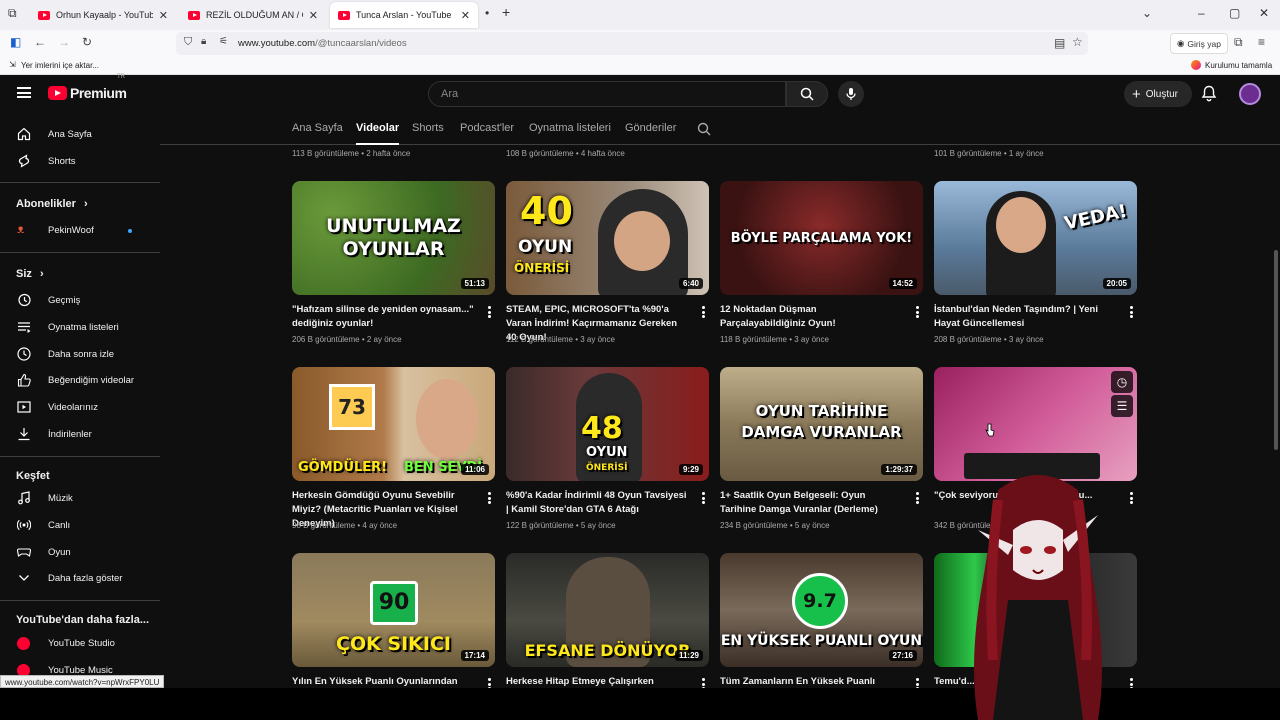 The width and height of the screenshot is (1280, 720). I want to click on extensions-icon: ⧉, so click(1238, 42).